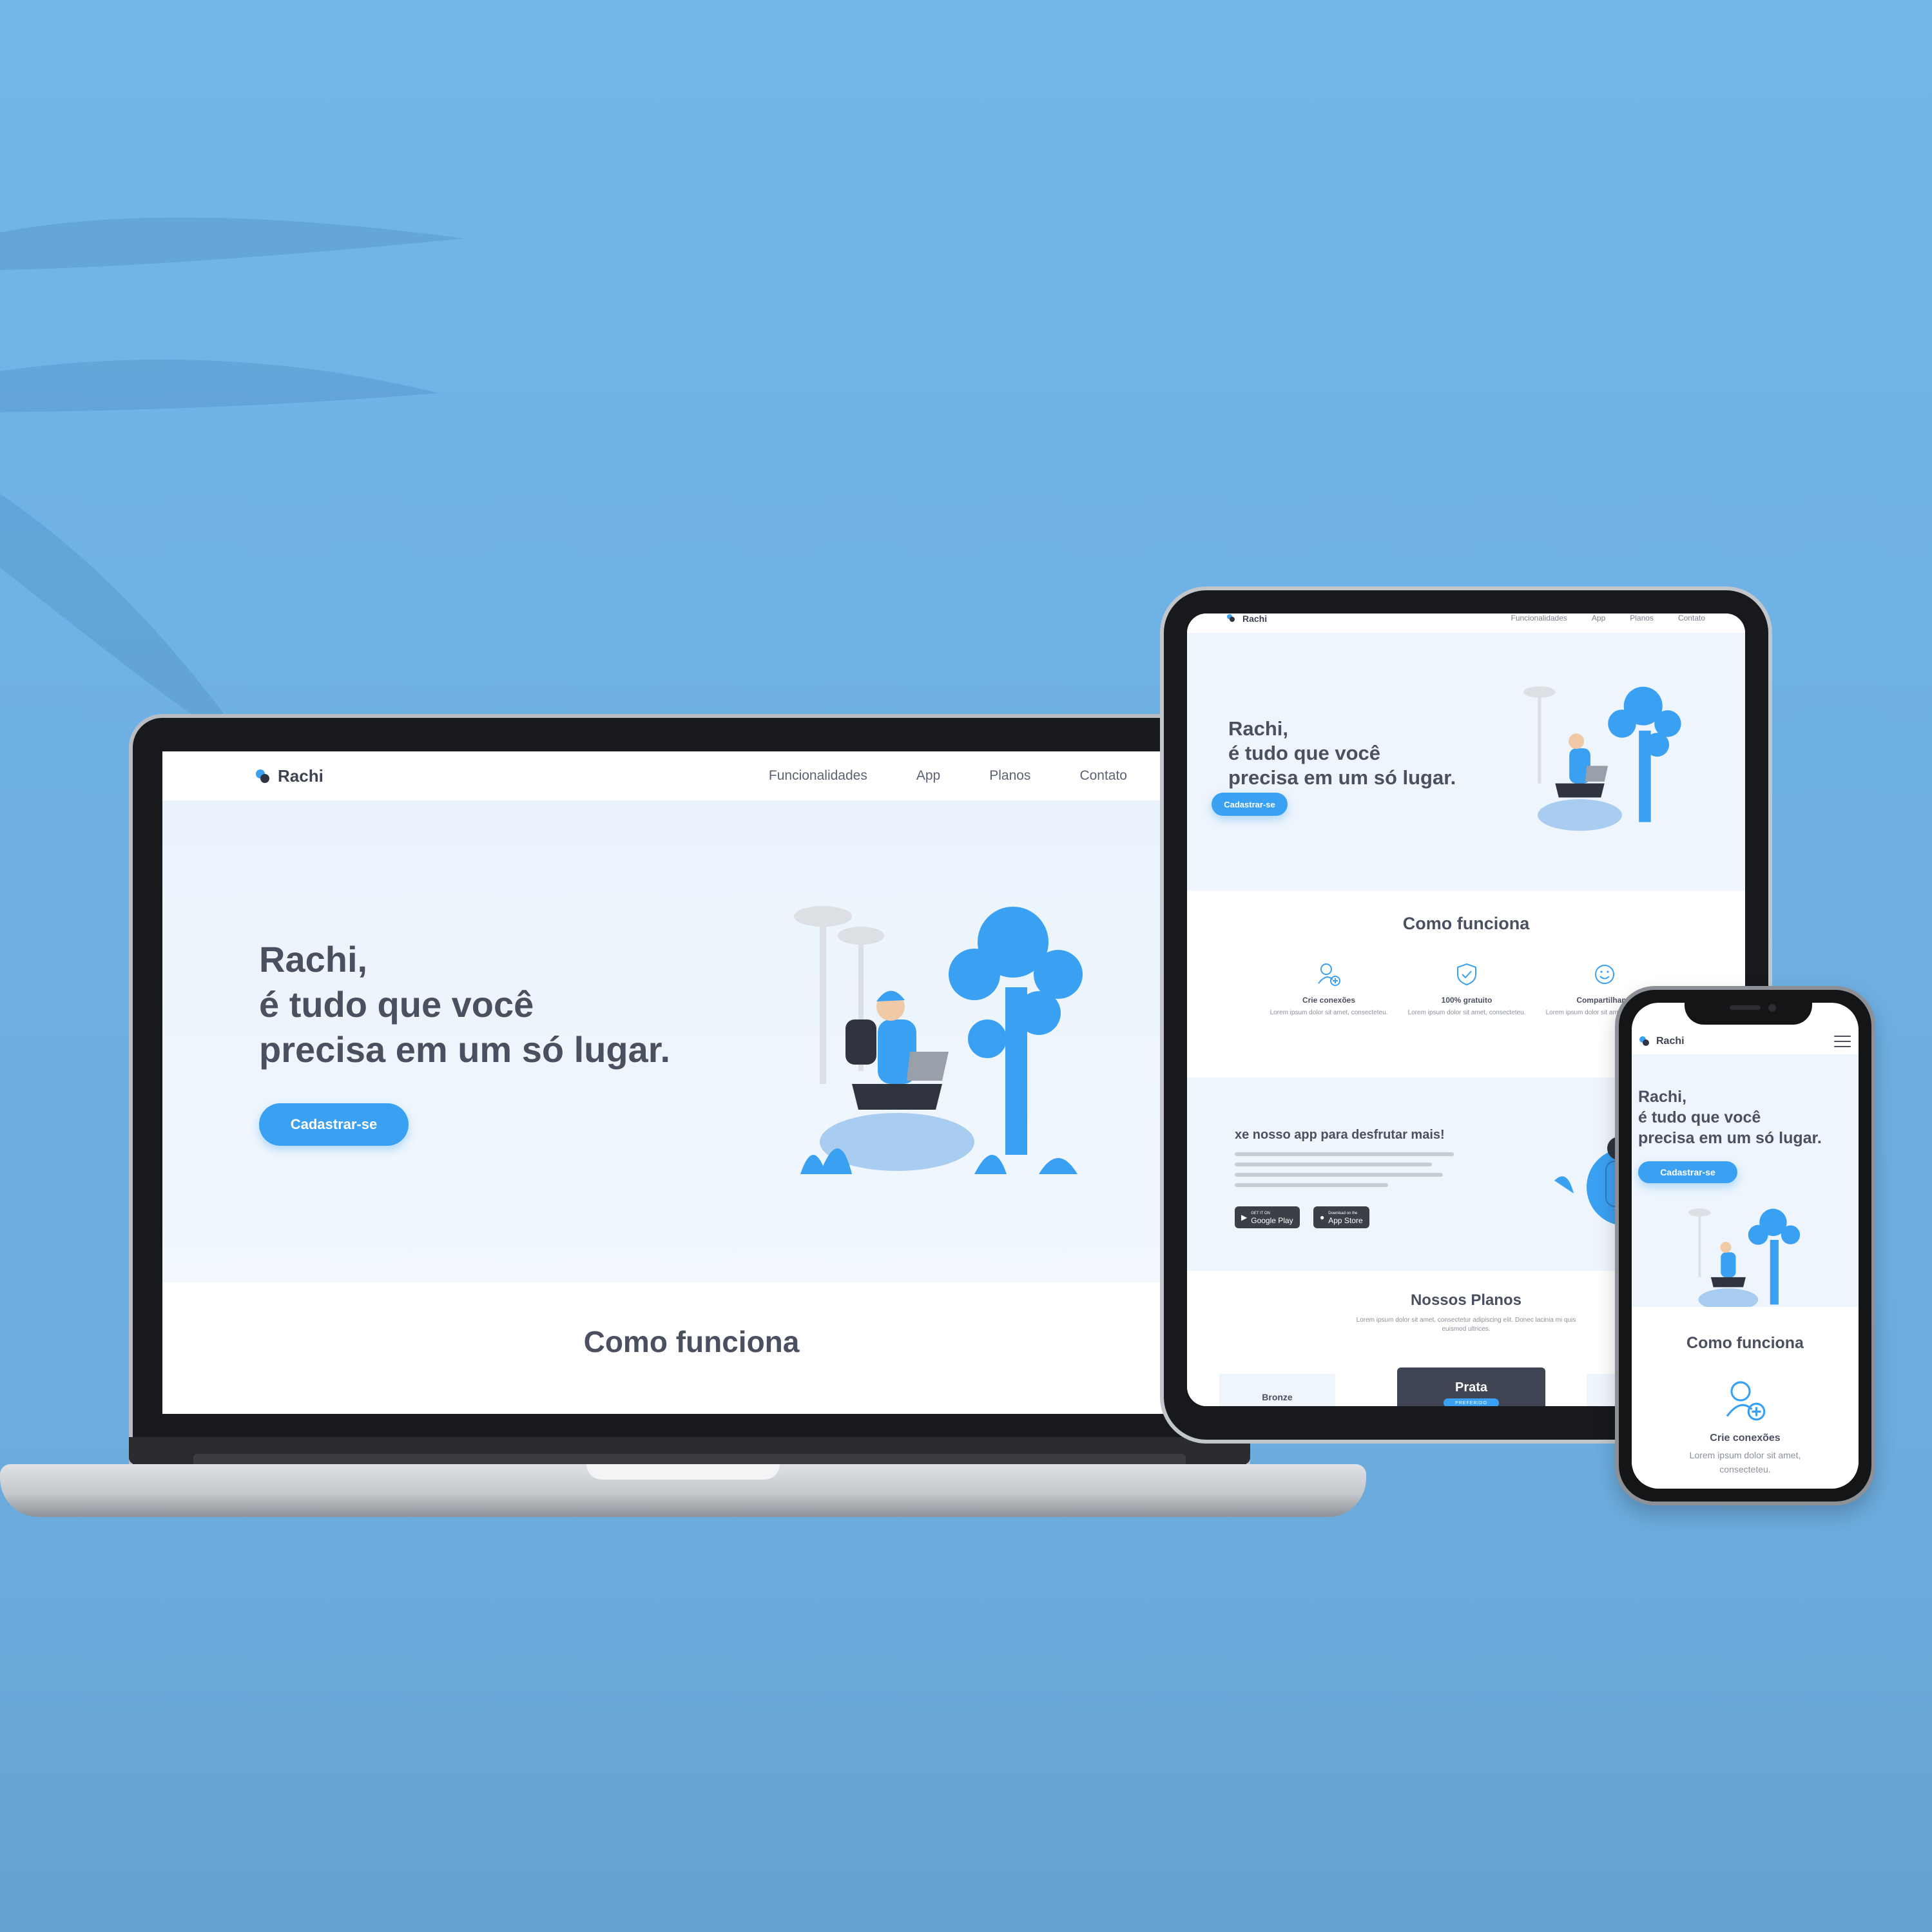 The image size is (1932, 1932). What do you see at coordinates (1471, 1402) in the screenshot?
I see `plan-badge: PREFERIDO` at bounding box center [1471, 1402].